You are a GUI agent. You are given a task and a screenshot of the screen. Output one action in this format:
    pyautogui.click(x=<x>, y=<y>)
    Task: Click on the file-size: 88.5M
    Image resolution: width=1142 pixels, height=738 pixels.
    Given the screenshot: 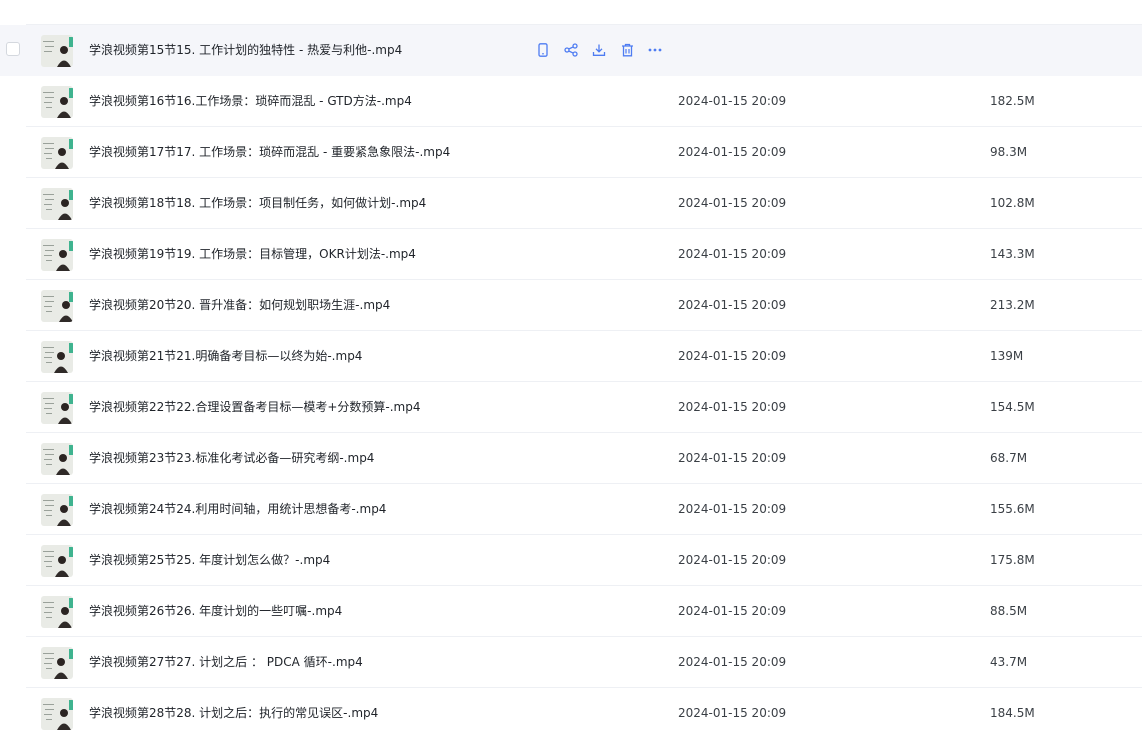 What is the action you would take?
    pyautogui.click(x=1009, y=611)
    